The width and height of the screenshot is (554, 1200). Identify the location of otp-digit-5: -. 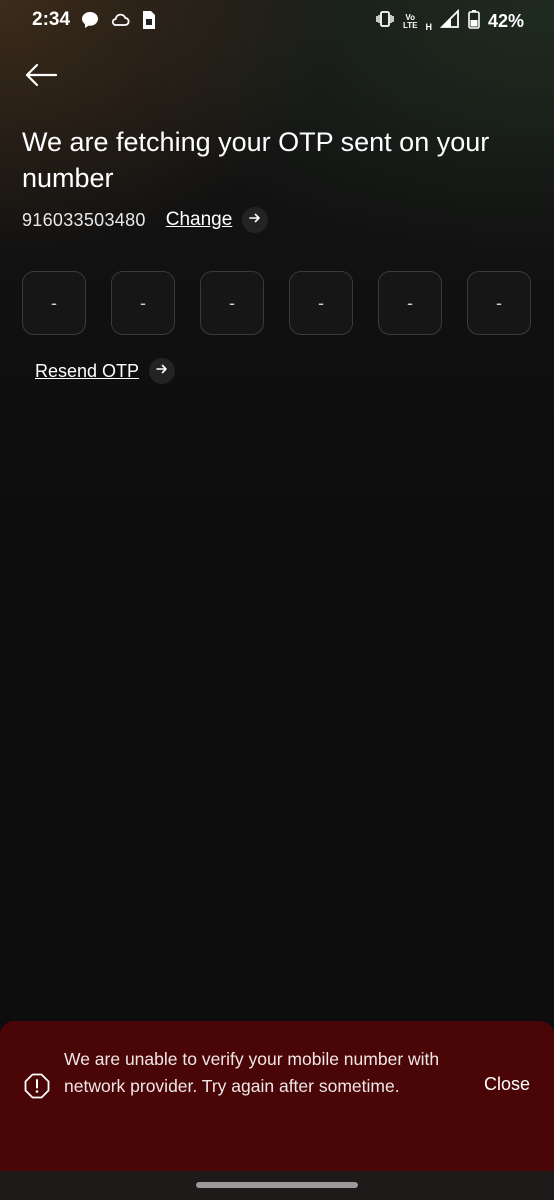
(410, 303).